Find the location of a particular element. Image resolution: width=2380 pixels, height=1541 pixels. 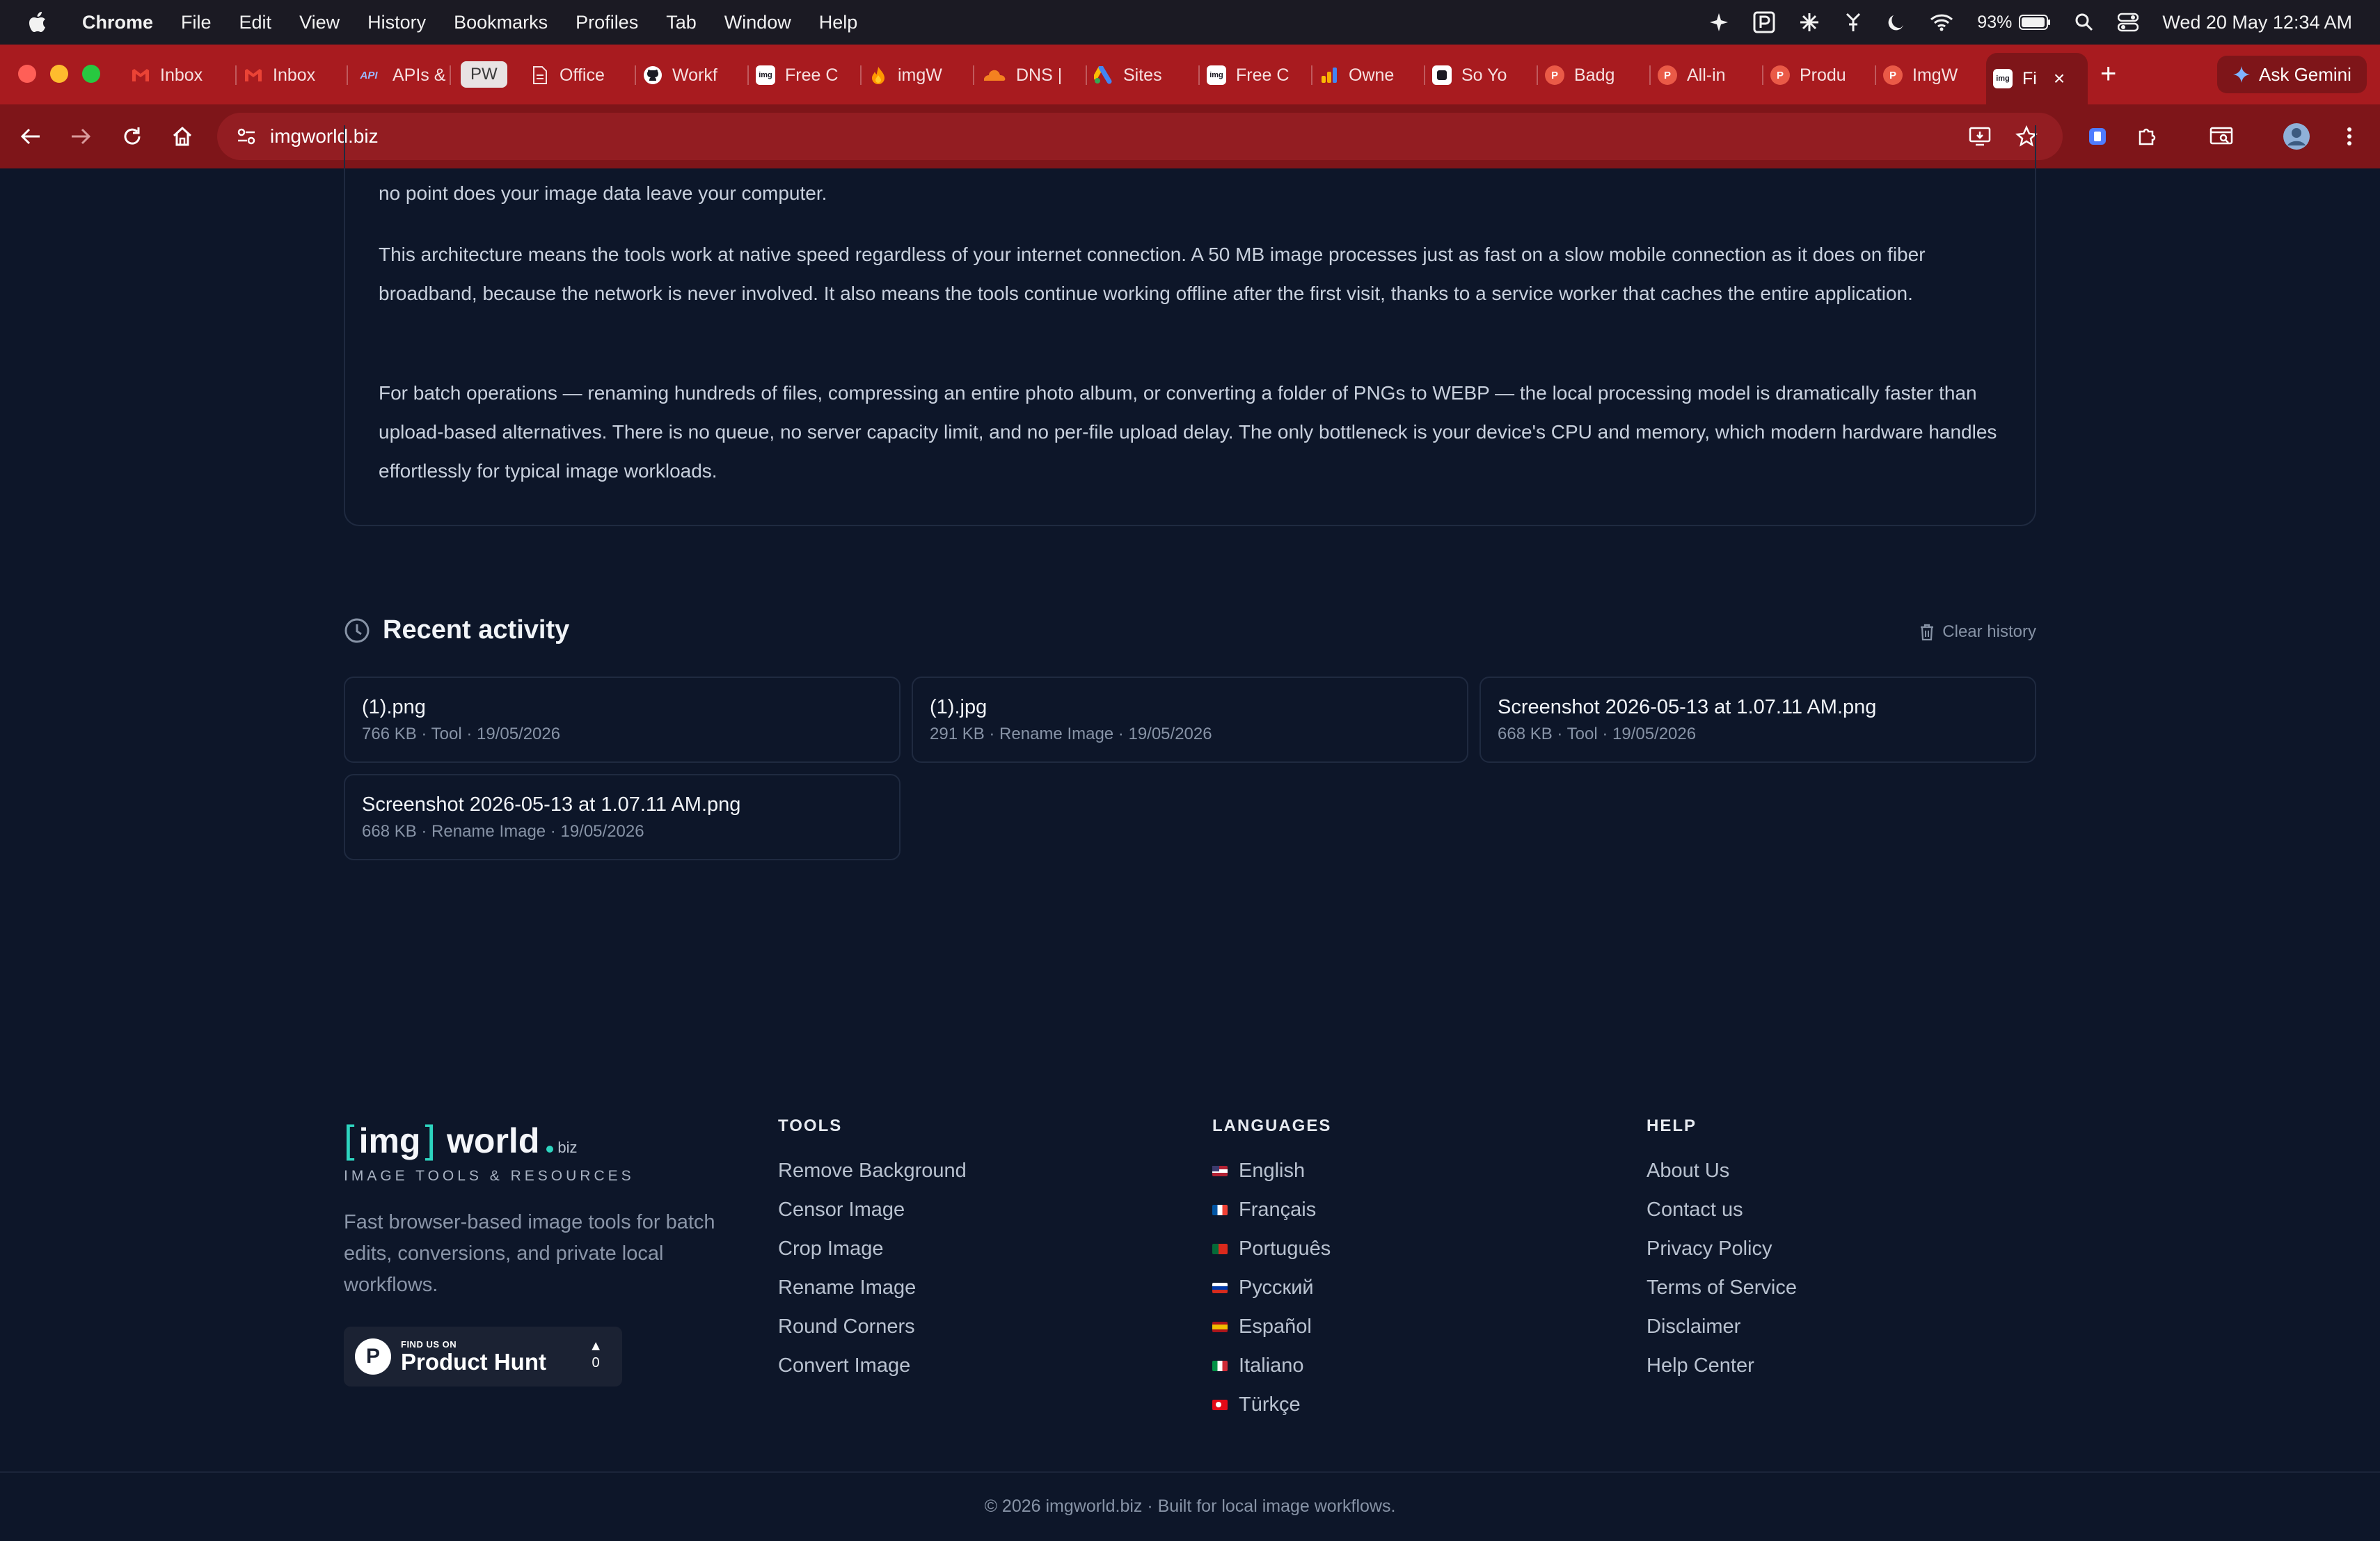

language-spanish: Español is located at coordinates (1271, 1326).